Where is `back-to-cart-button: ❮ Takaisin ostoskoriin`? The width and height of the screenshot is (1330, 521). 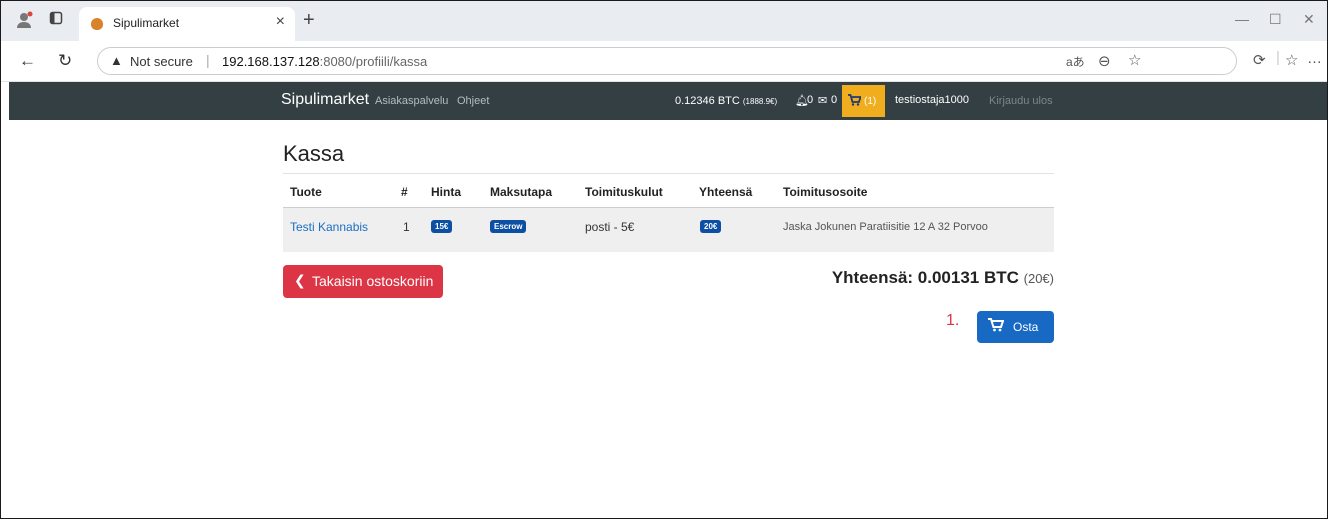
back-to-cart-button: ❮ Takaisin ostoskoriin is located at coordinates (363, 281).